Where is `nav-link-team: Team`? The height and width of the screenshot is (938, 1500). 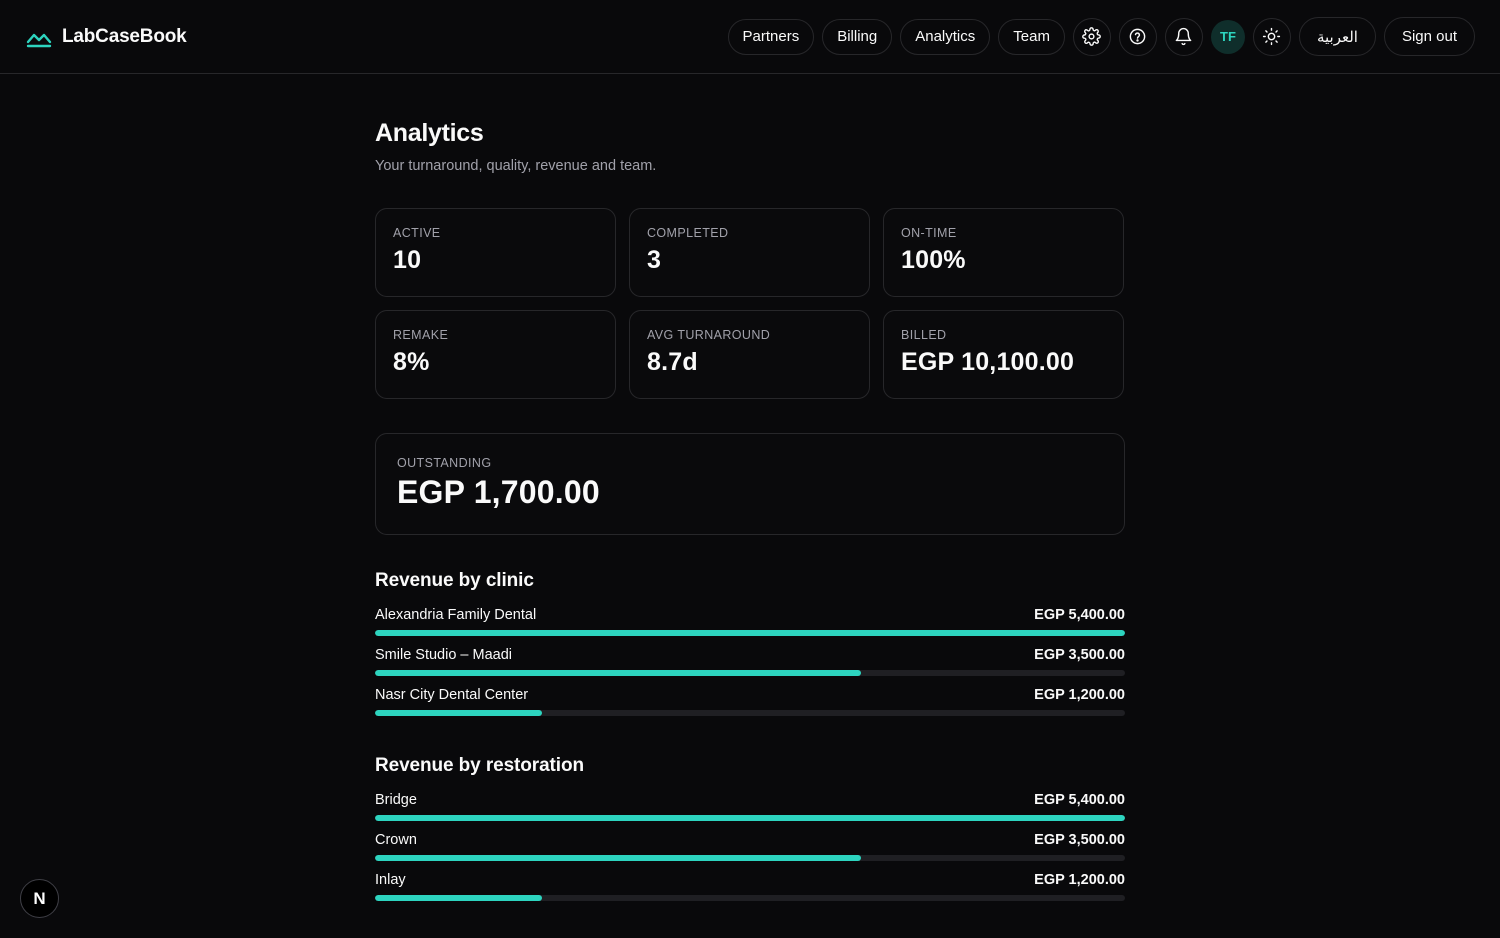 nav-link-team: Team is located at coordinates (1031, 36).